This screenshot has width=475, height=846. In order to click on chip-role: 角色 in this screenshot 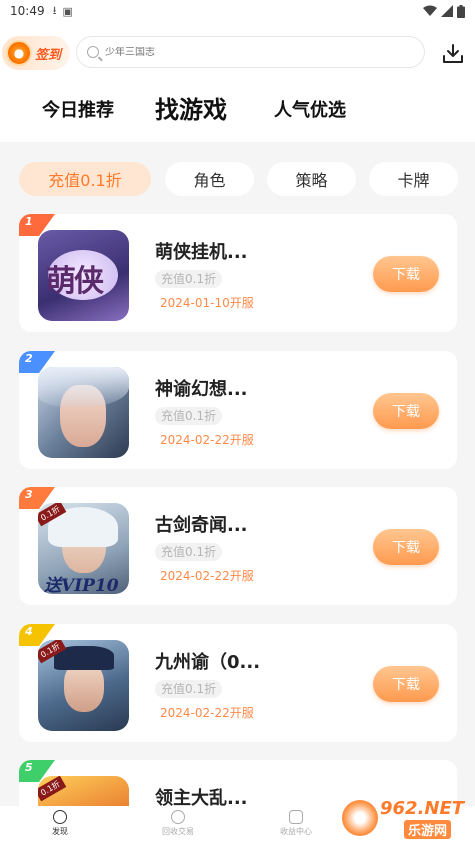, I will do `click(209, 179)`.